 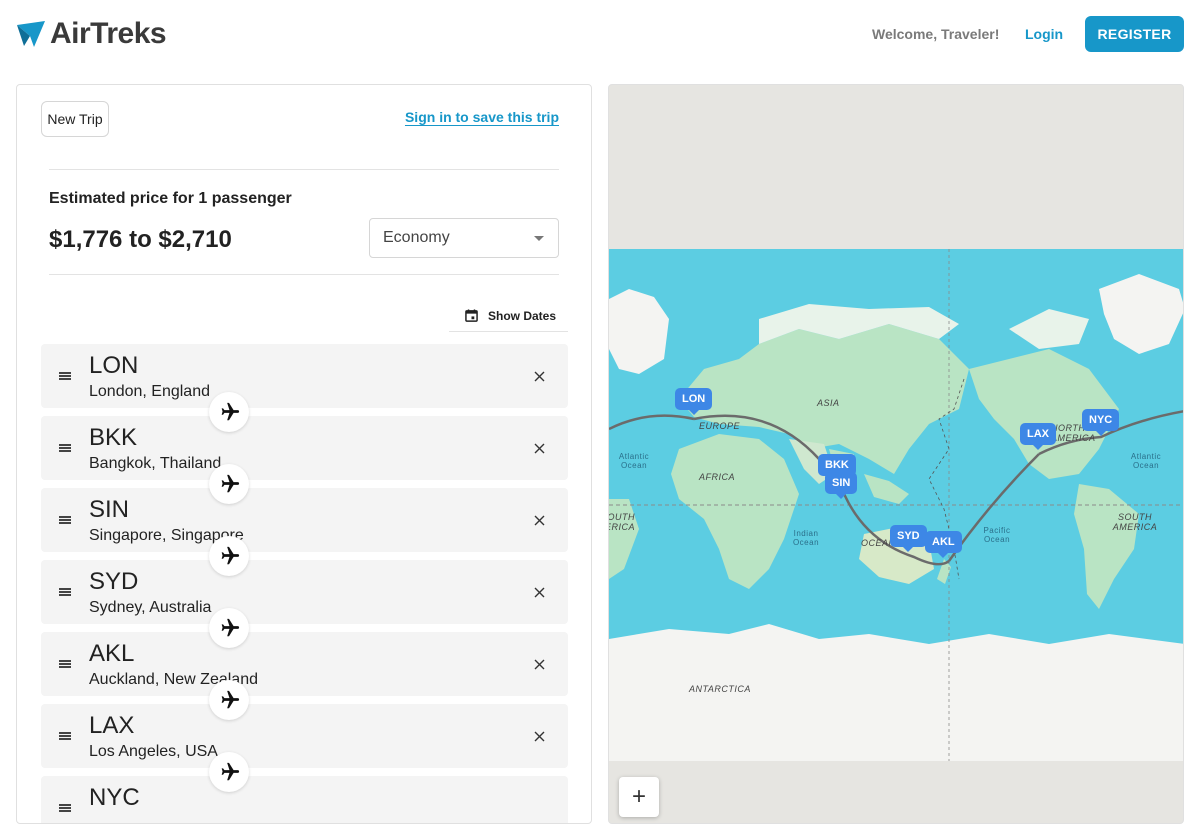 I want to click on price-label: Estimated price for 1 passenger, so click(x=170, y=198).